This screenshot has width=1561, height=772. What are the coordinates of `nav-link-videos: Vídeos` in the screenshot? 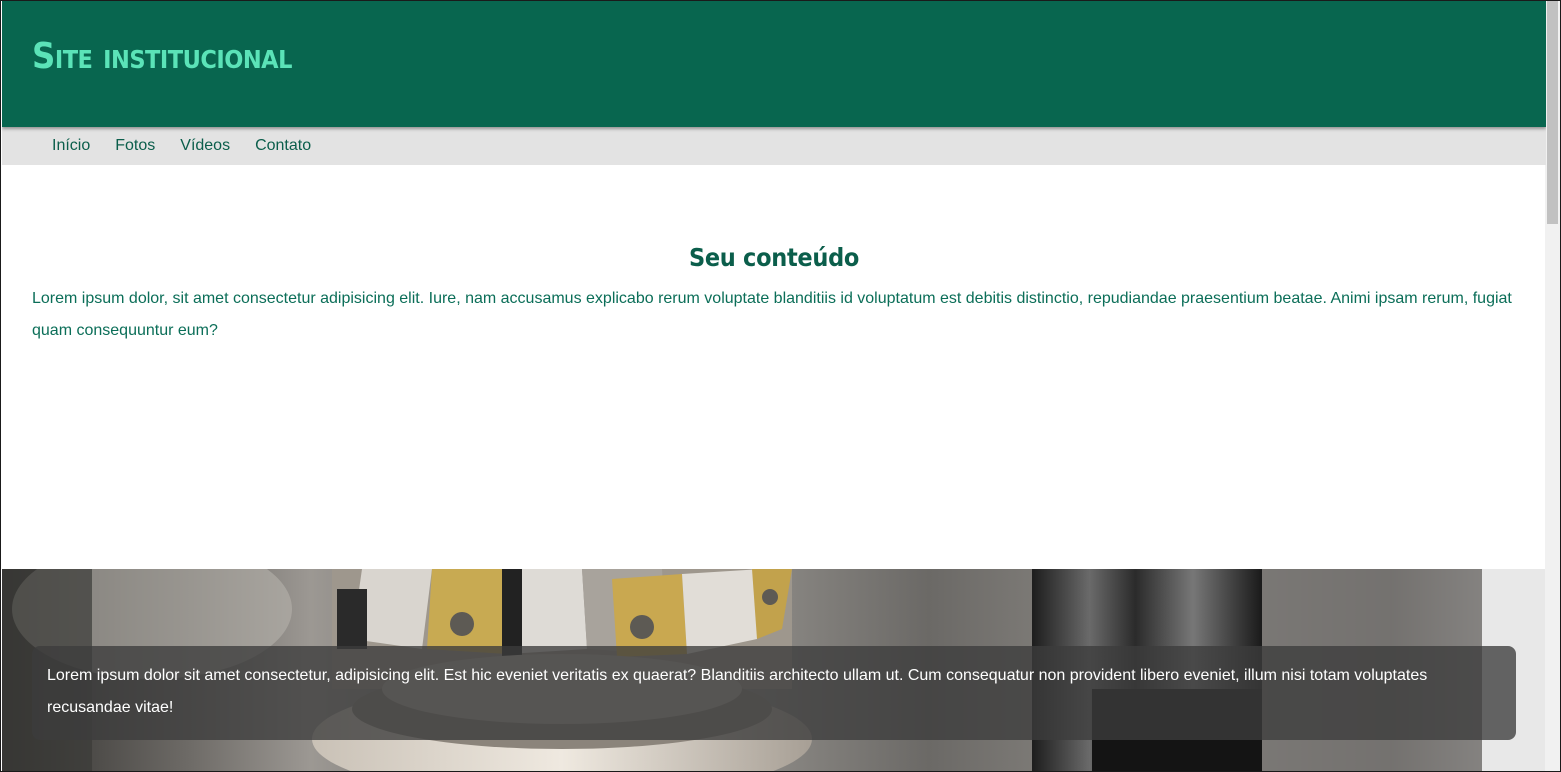 It's located at (205, 145).